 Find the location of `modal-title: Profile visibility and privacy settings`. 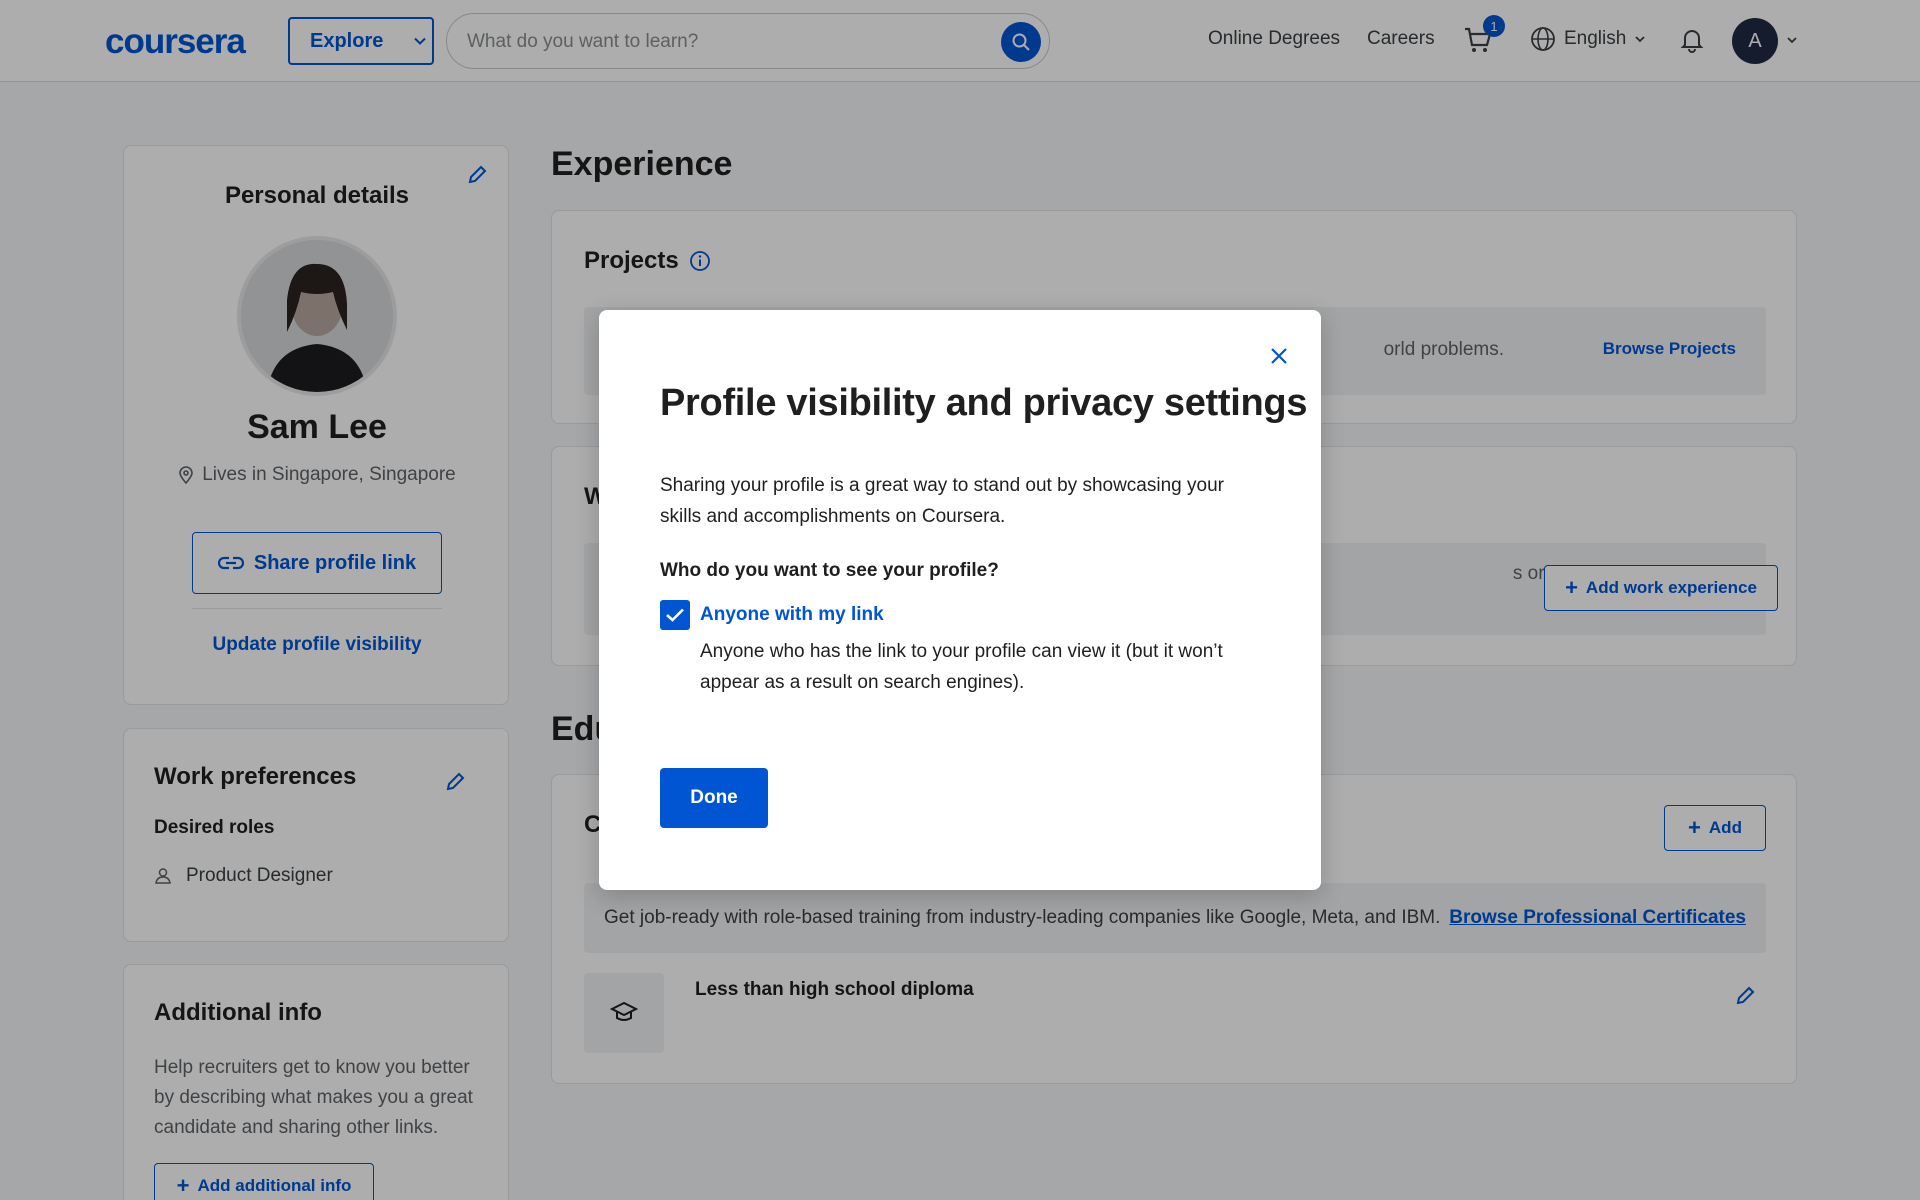

modal-title: Profile visibility and privacy settings is located at coordinates (984, 403).